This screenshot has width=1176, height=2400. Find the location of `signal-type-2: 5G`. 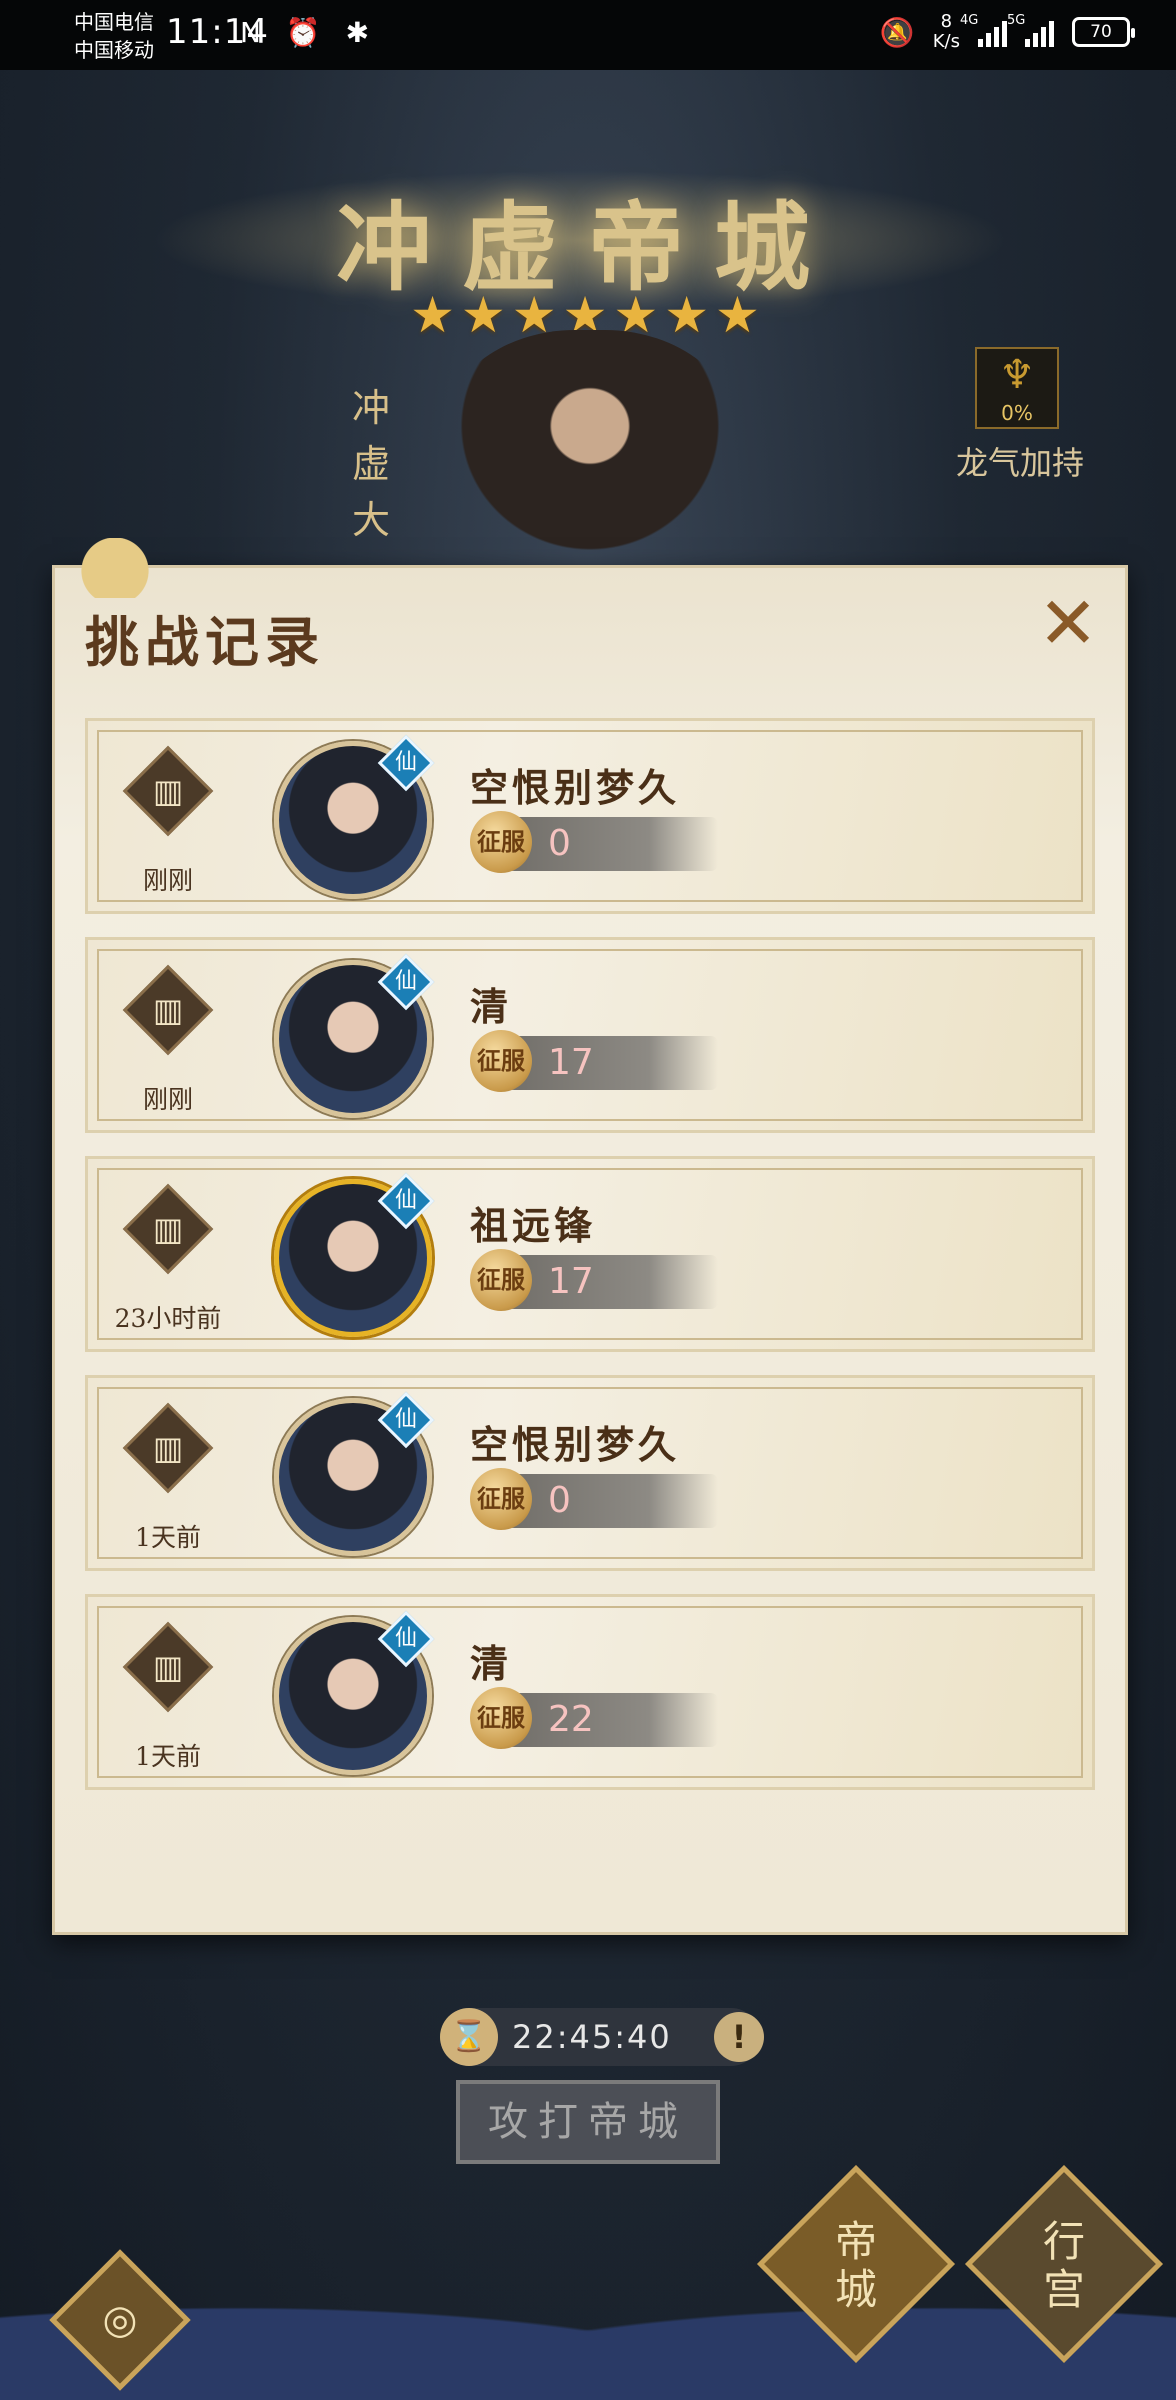

signal-type-2: 5G is located at coordinates (1016, 20).